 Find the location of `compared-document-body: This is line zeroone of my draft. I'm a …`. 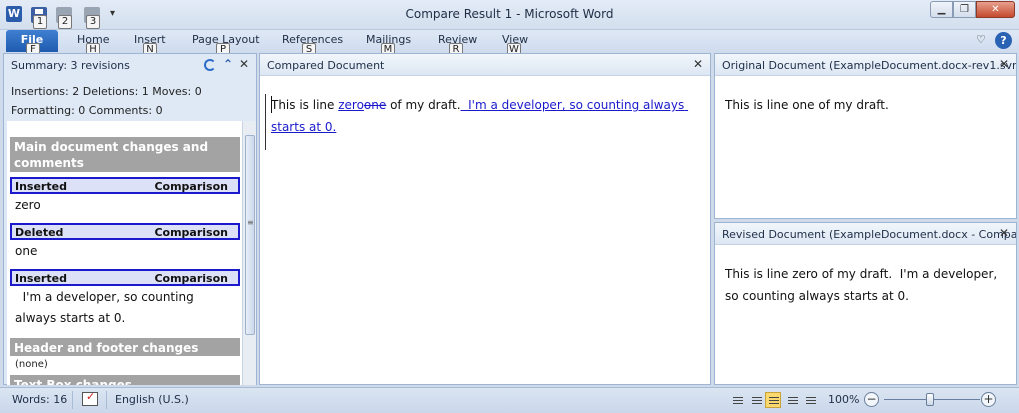

compared-document-body: This is line zeroone of my draft. I'm a … is located at coordinates (486, 116).